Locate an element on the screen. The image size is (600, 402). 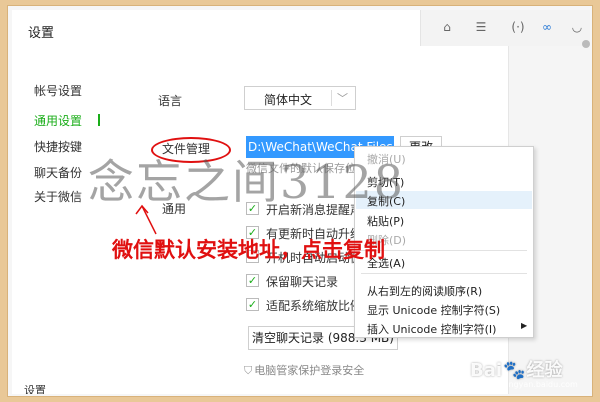
text-watermark: 念忘之间3128 is located at coordinates (247, 182).